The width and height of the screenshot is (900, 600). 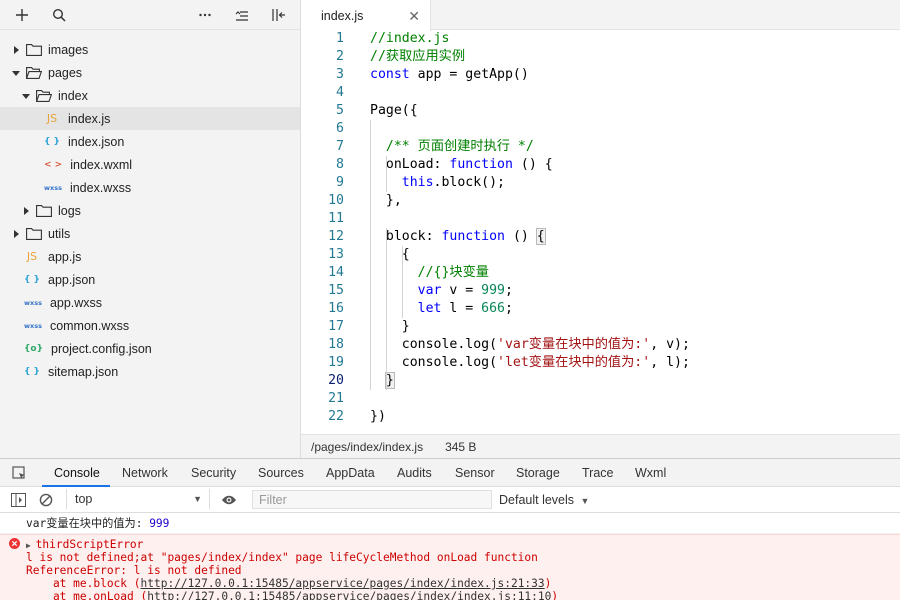 What do you see at coordinates (150, 302) in the screenshot?
I see `file-item: wxss app.wxss` at bounding box center [150, 302].